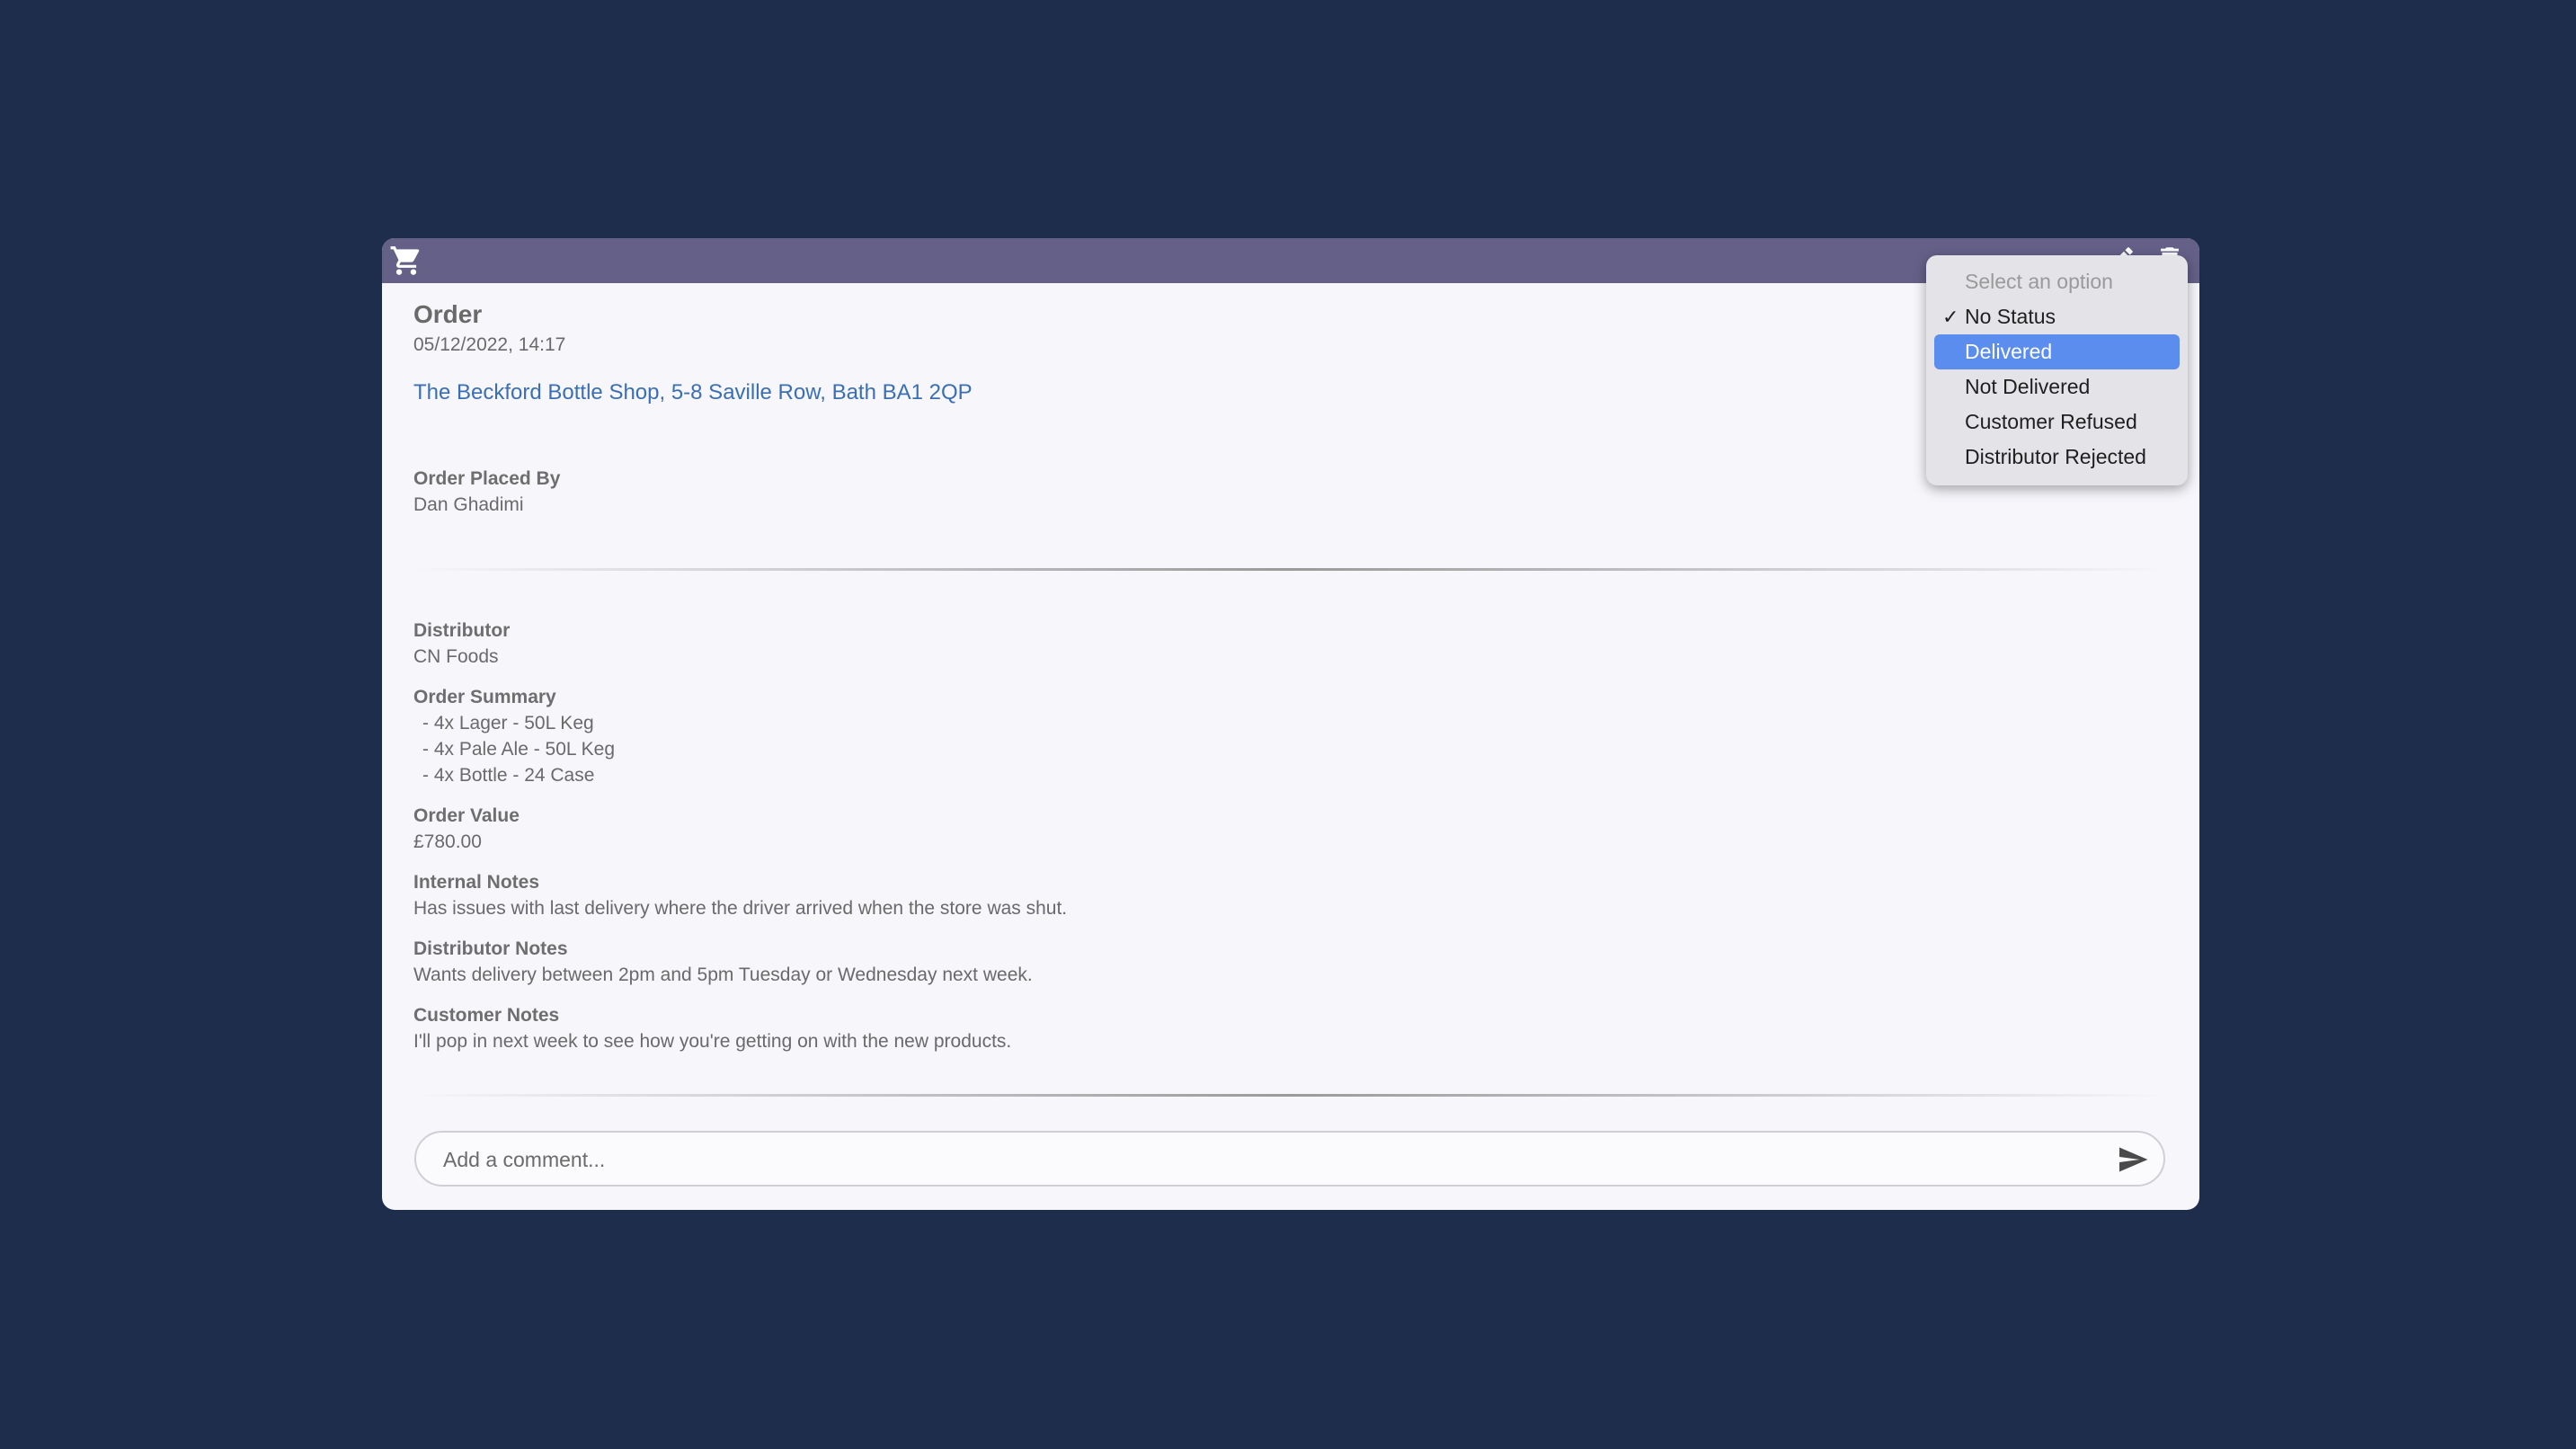 The width and height of the screenshot is (2576, 1449). Describe the element at coordinates (519, 749) in the screenshot. I see `order-summary-item: - 4x Pale Ale - 50L Keg` at that location.